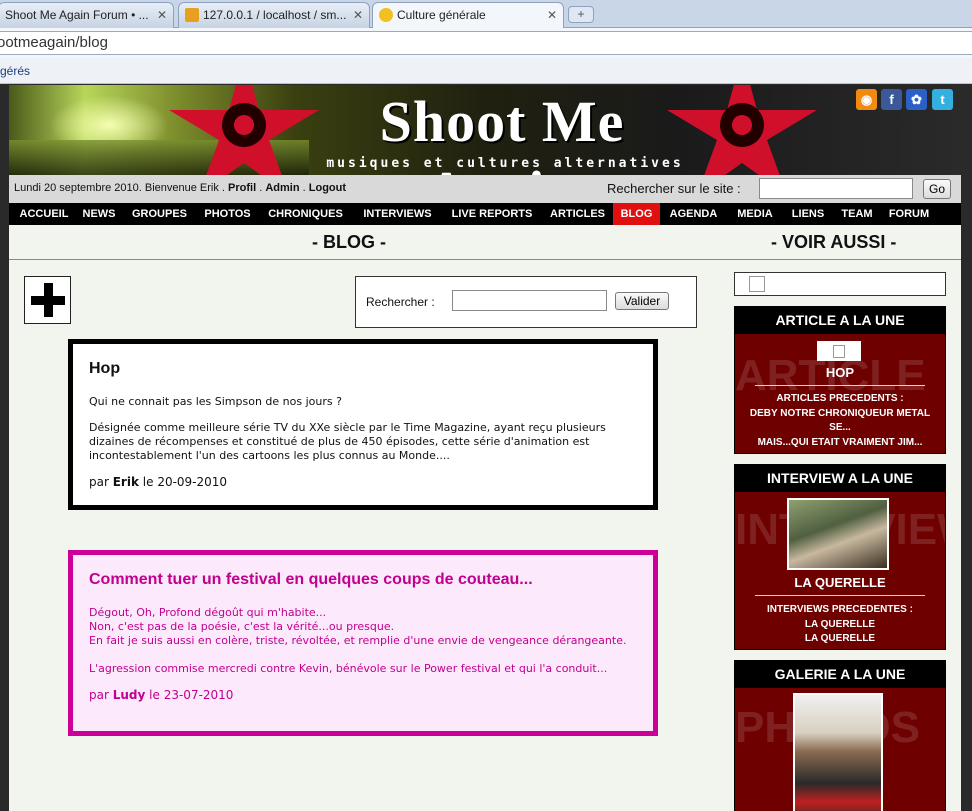  I want to click on blog-heading: - BLOG -, so click(349, 242).